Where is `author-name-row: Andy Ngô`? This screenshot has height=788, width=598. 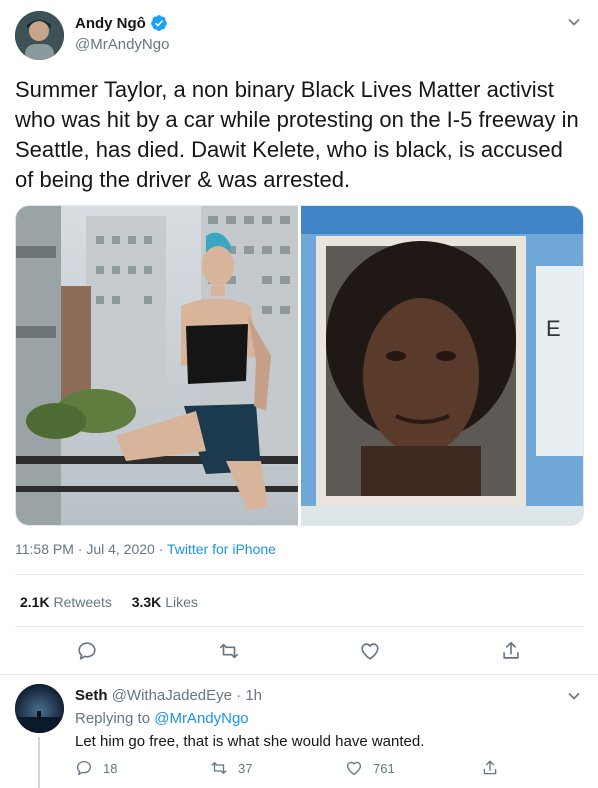 author-name-row: Andy Ngô is located at coordinates (121, 23).